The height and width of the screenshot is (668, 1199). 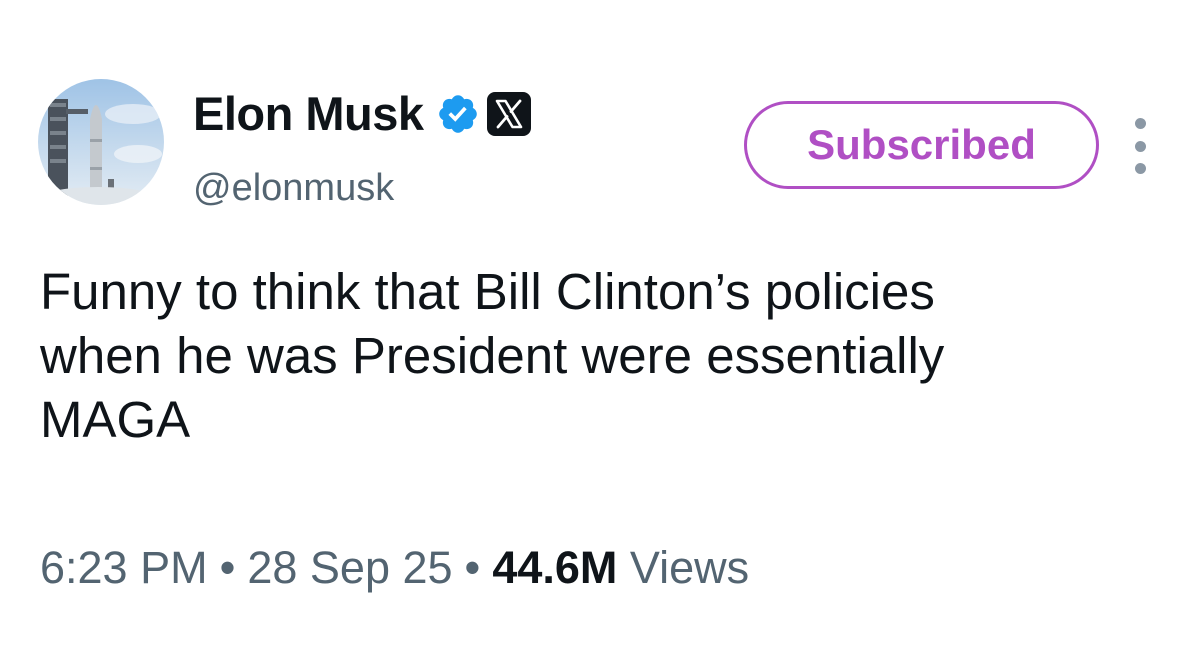 I want to click on tweet-meta: 6:23 PM • 28 Sep 25 • 44.6M Views, so click(x=394, y=568).